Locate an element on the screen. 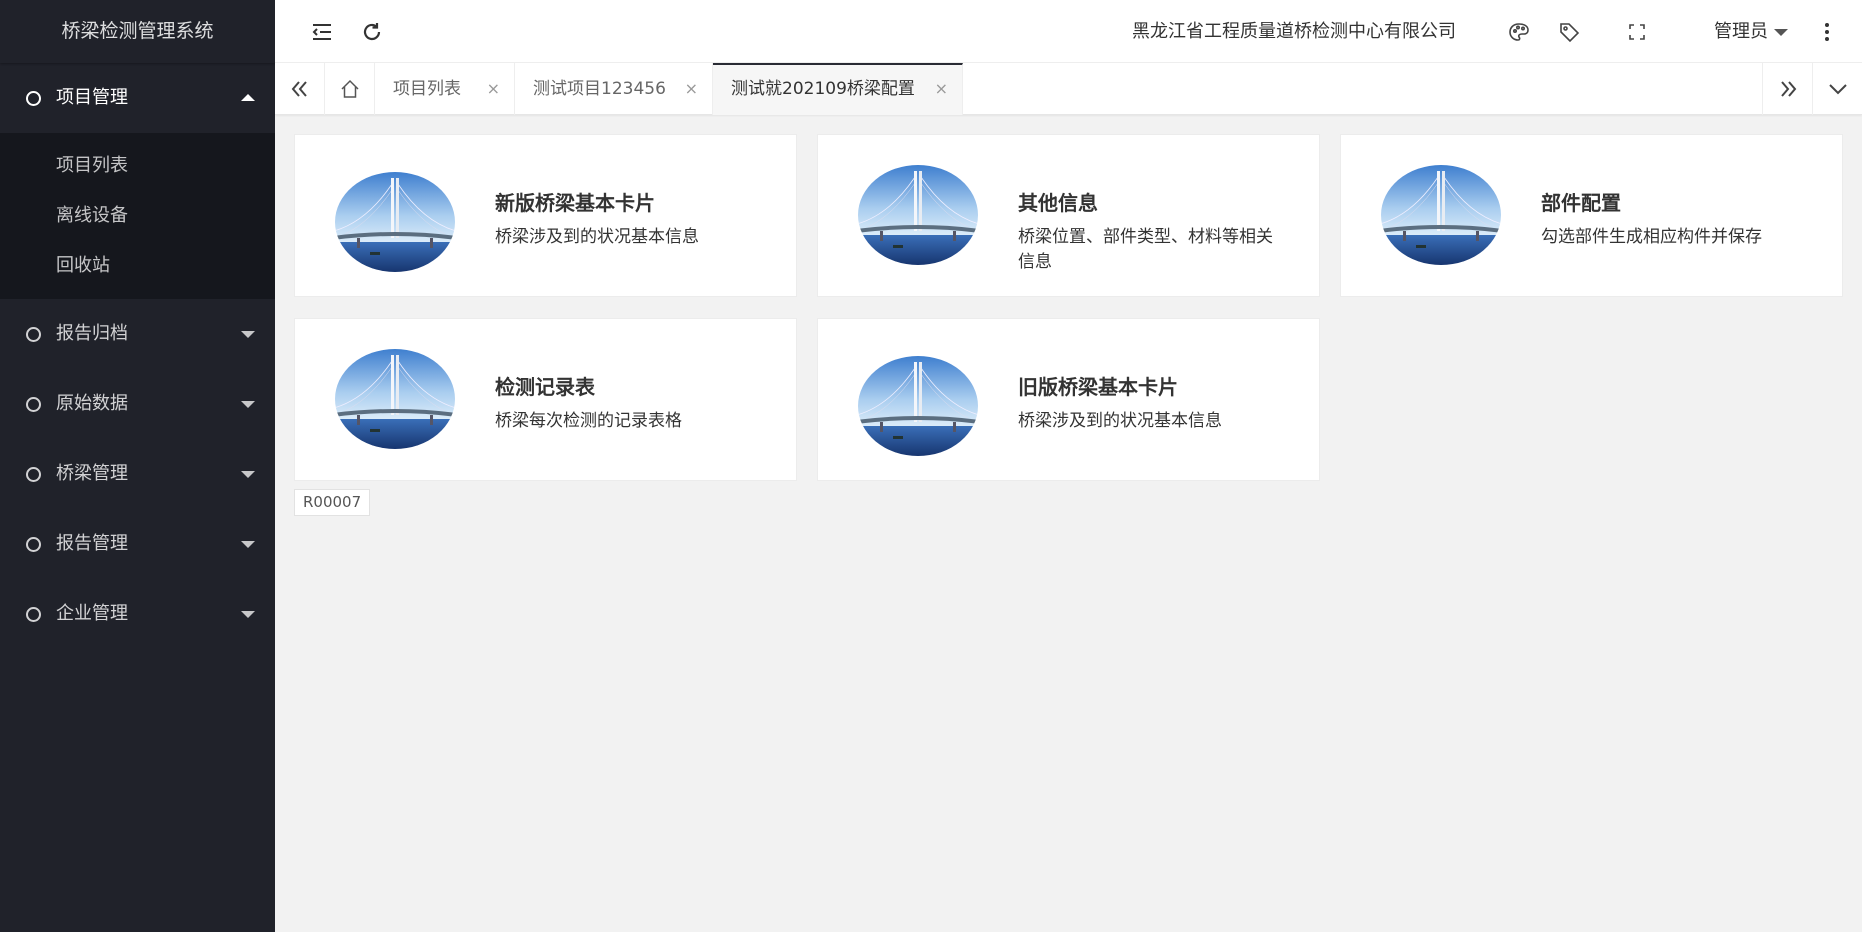  nav-item-label: 原始数据 is located at coordinates (92, 403).